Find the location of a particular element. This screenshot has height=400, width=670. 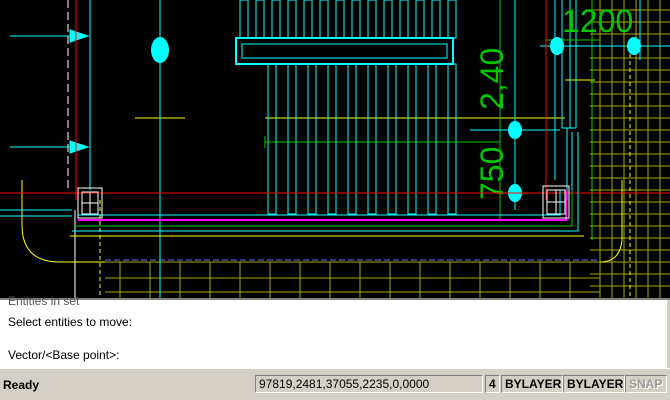

linetype-panel: BYLAYER is located at coordinates (594, 384).